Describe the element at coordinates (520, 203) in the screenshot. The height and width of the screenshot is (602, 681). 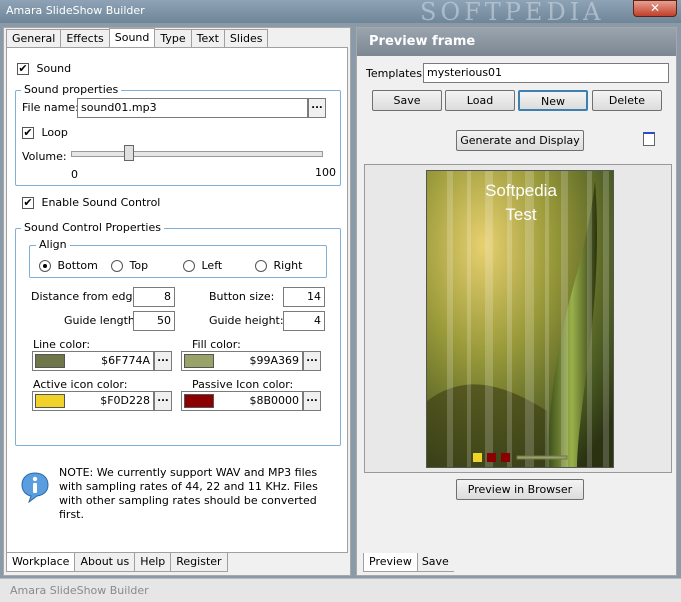
I see `slide-title-text: Softpedia Test` at that location.